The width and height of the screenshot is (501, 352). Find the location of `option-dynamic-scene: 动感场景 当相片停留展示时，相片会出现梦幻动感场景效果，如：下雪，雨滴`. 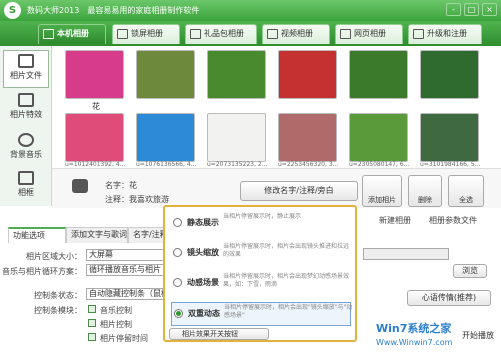

option-dynamic-scene: 动感场景 当相片停留展示时，相片会出现梦幻动感场景效果，如：下雪，雨滴 is located at coordinates (261, 284).